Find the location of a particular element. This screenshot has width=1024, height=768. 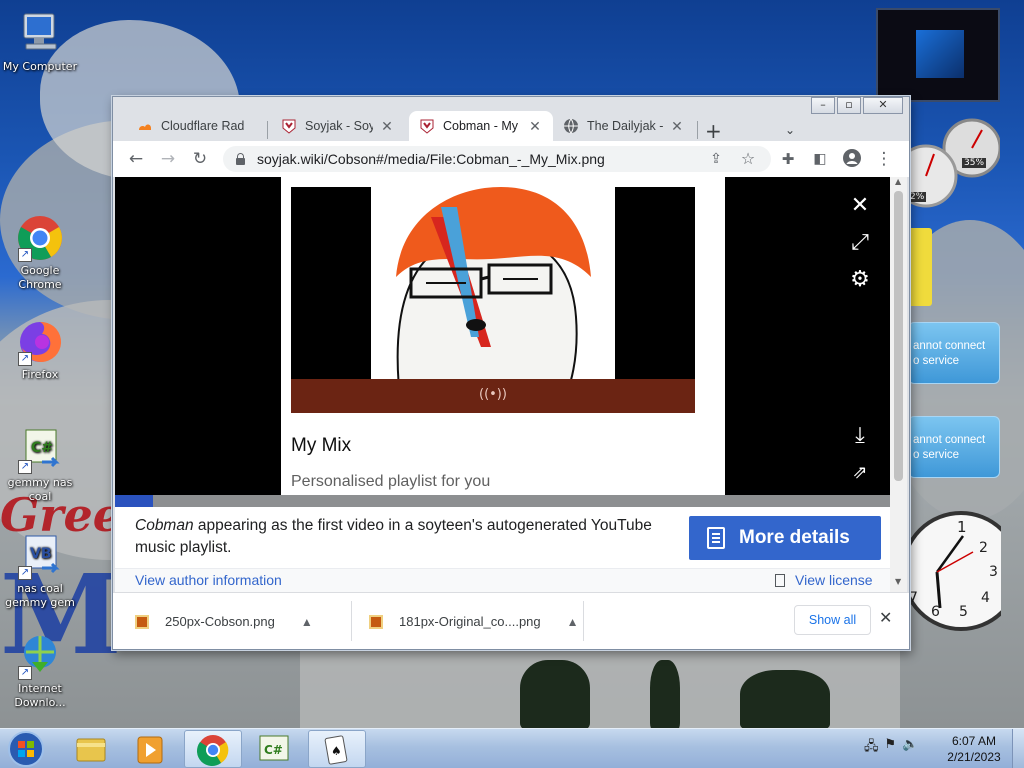

svg-text: C# is located at coordinates (42, 448).